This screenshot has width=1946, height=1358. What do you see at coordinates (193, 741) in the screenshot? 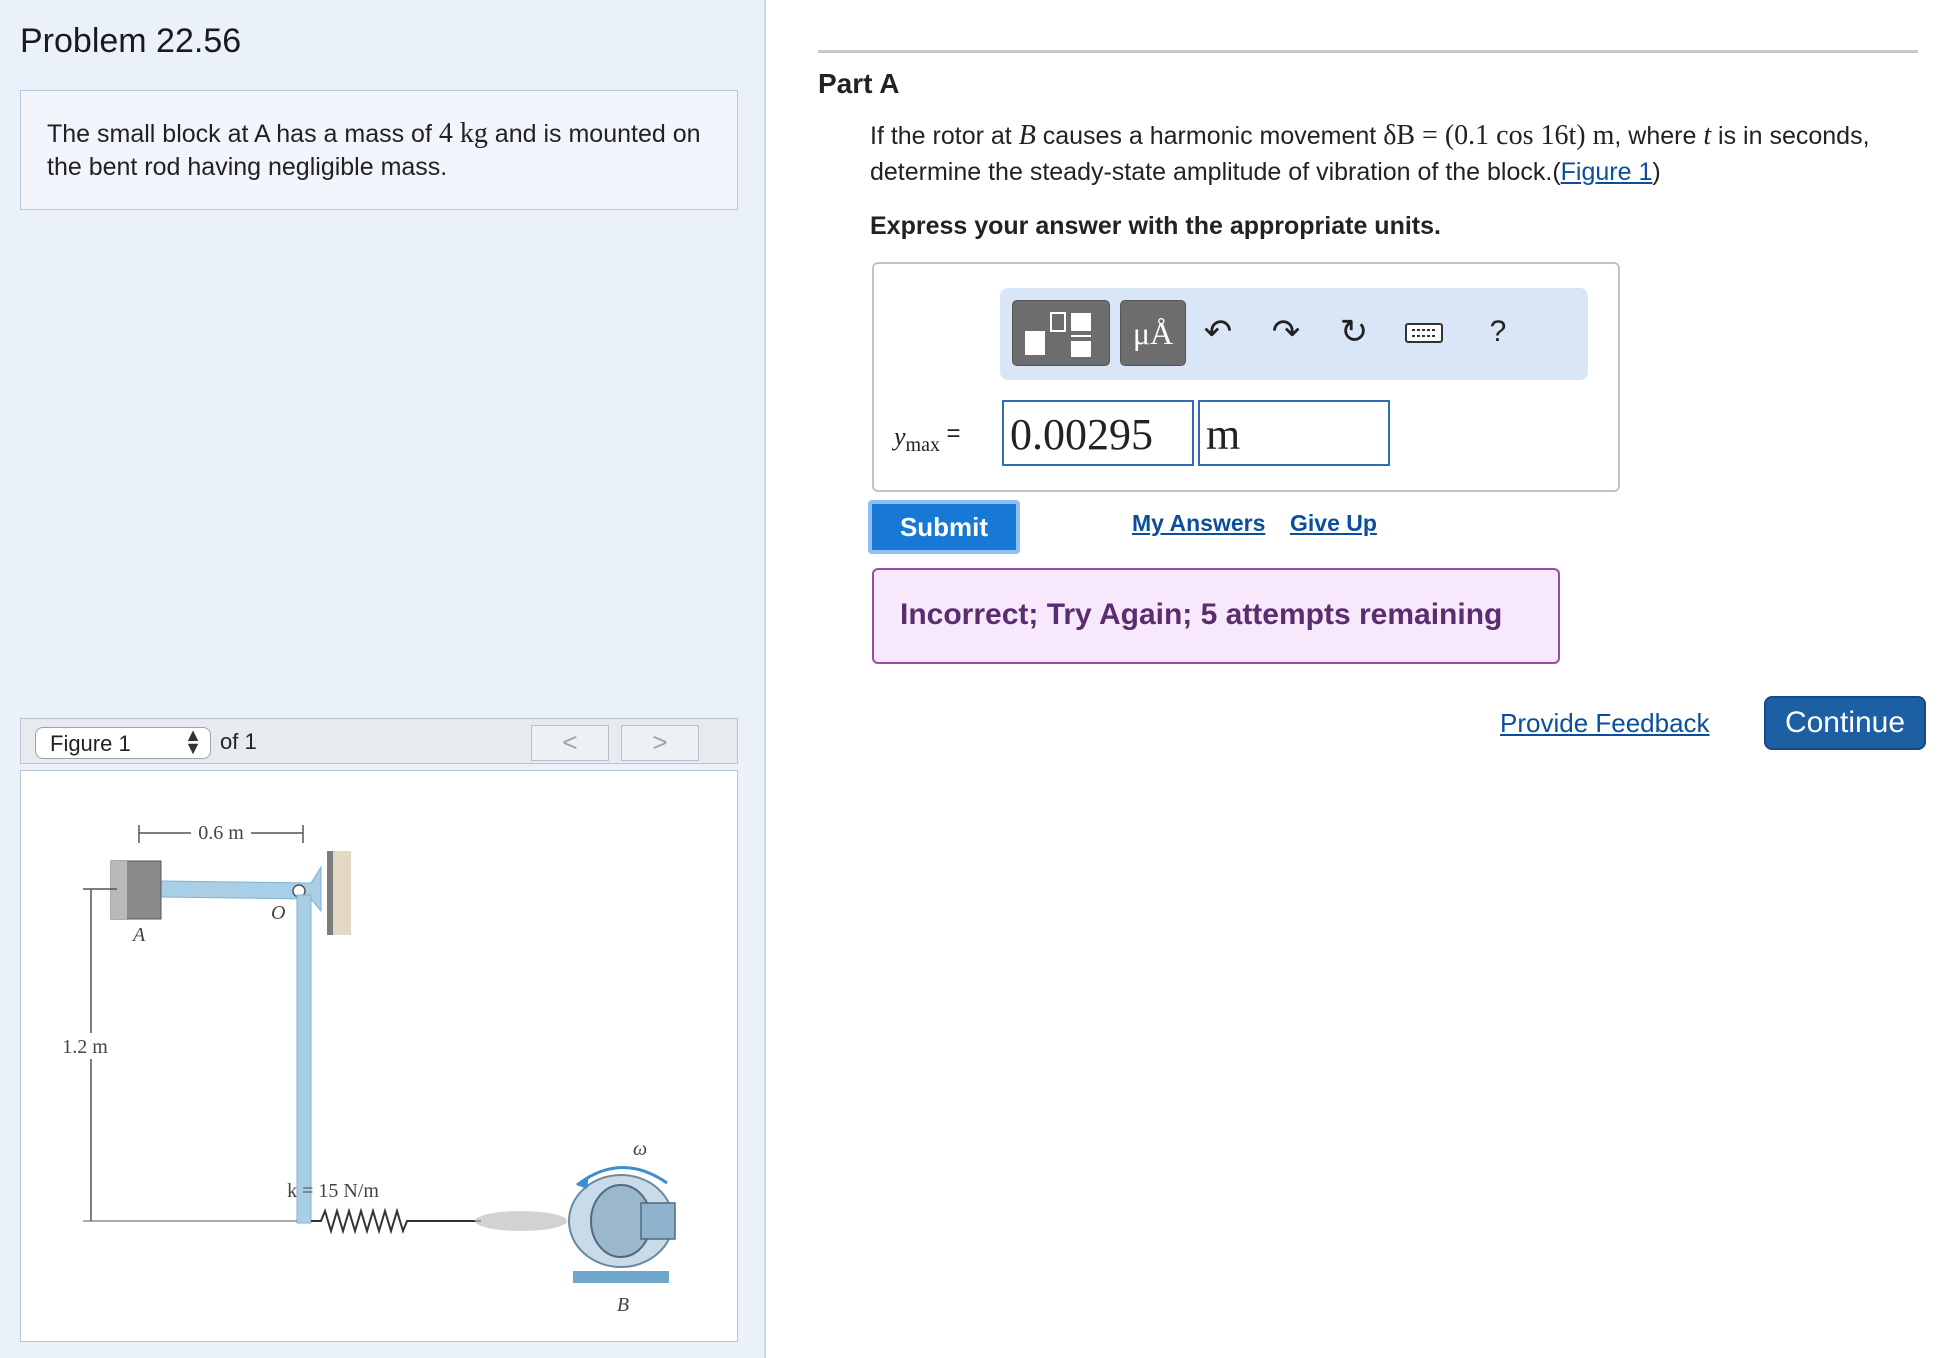
I see `select-arrows-icon: ▲ ▼` at bounding box center [193, 741].